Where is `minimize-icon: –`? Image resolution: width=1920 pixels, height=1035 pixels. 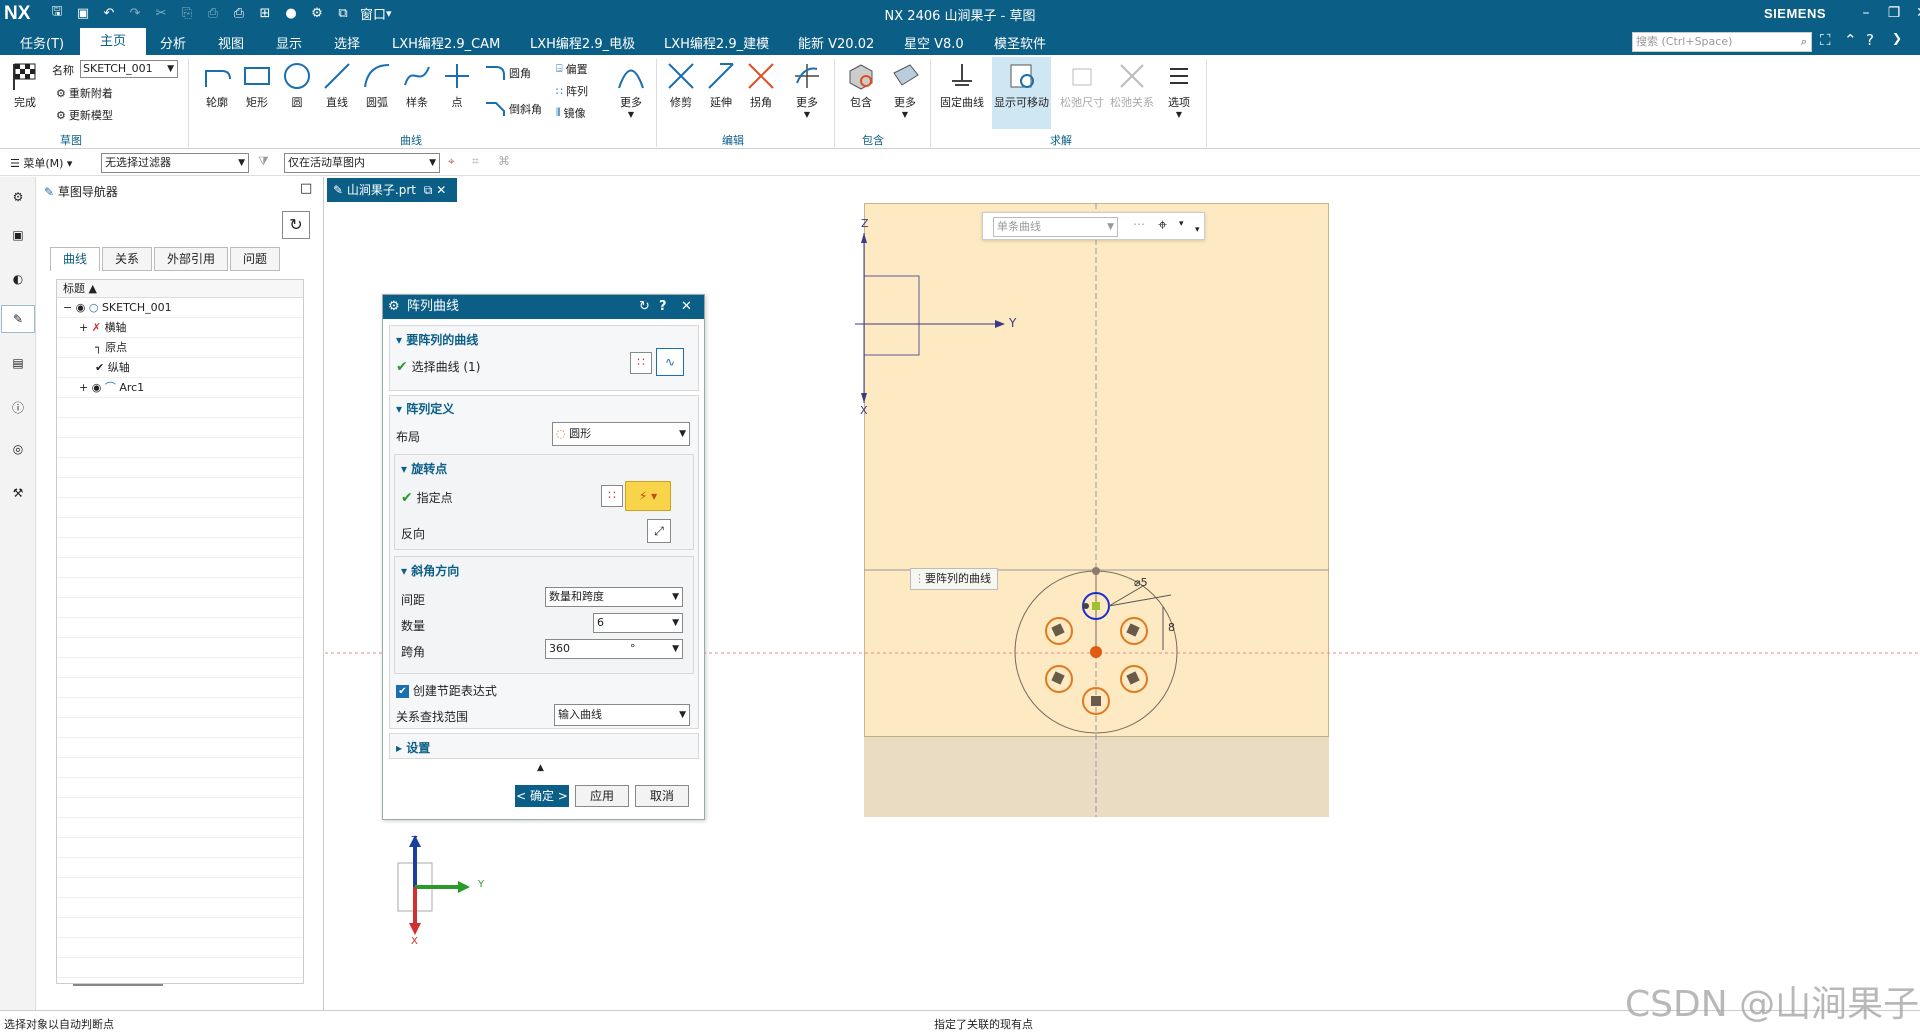
minimize-icon: – is located at coordinates (1866, 13).